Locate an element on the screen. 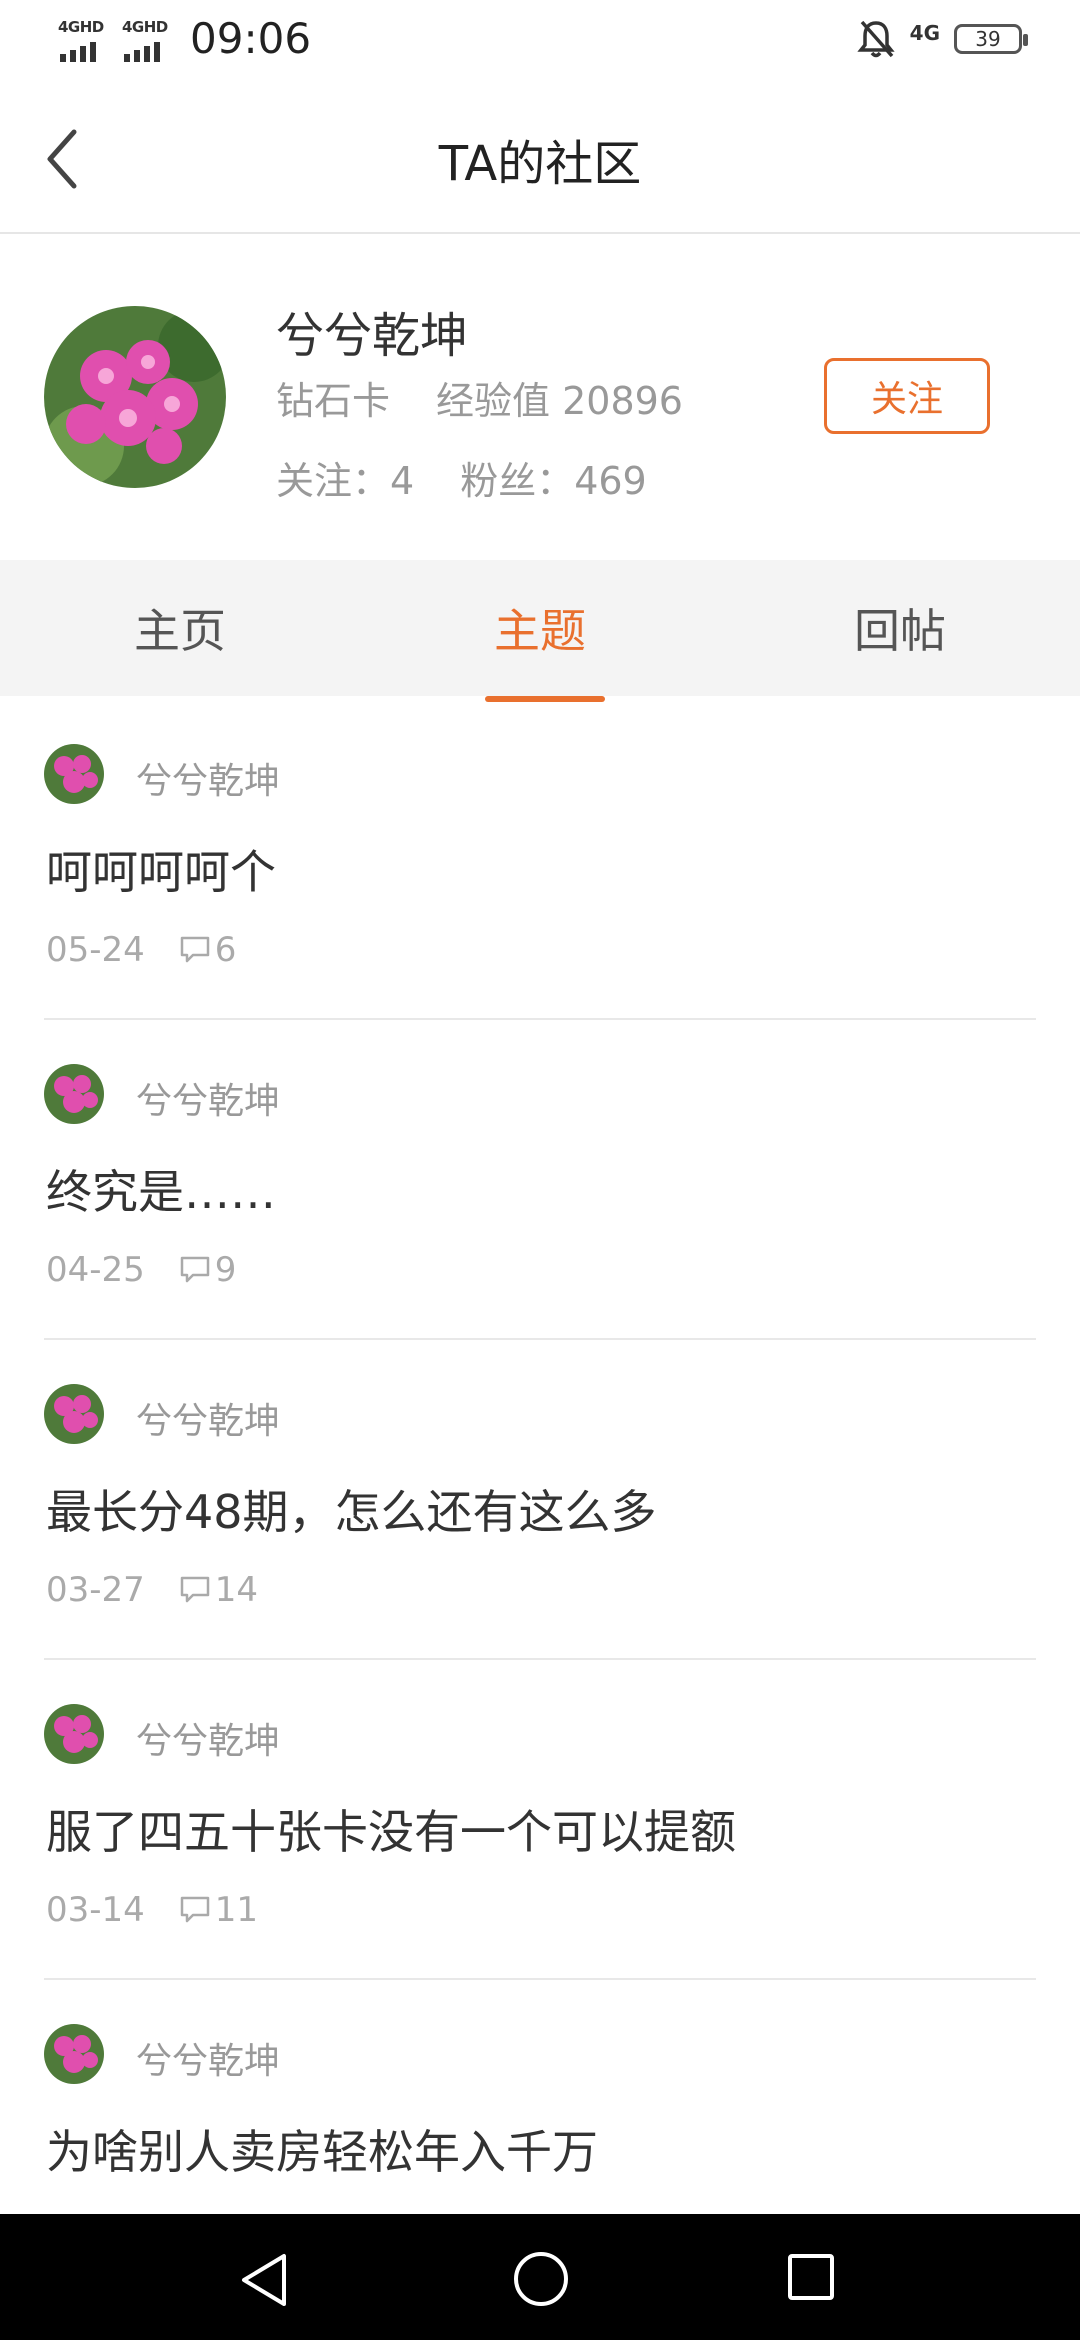 The width and height of the screenshot is (1080, 2340). flower-avatar-image is located at coordinates (135, 397).